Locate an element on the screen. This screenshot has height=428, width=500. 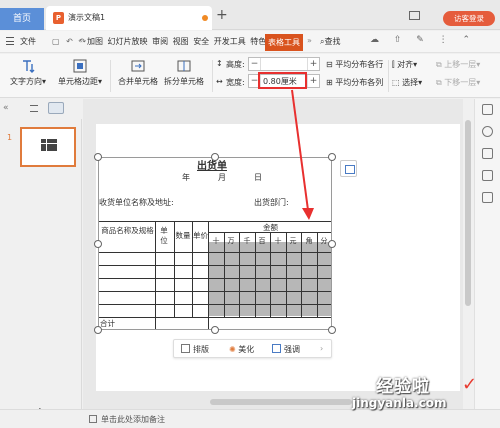
split-cells-label: 拆分单元格 is located at coordinates (184, 81).